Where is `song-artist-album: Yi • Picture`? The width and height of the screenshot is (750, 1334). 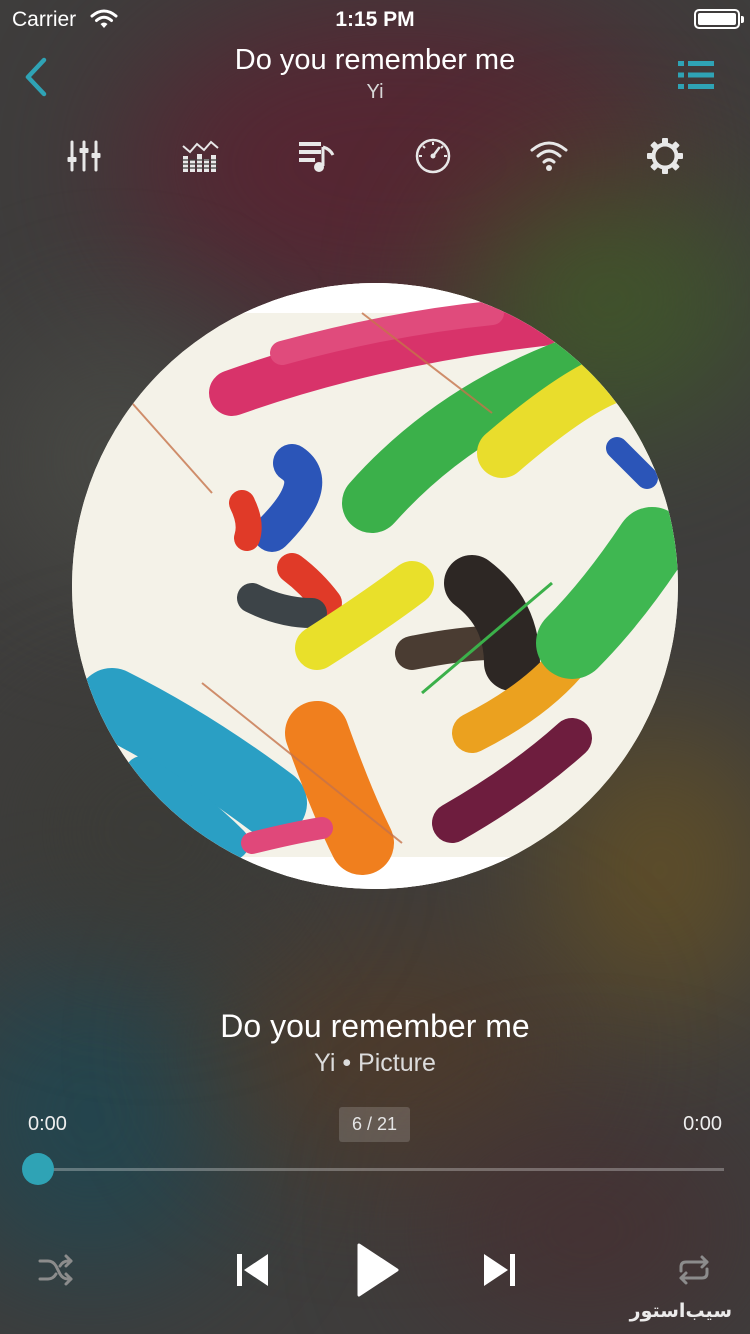 song-artist-album: Yi • Picture is located at coordinates (375, 1063).